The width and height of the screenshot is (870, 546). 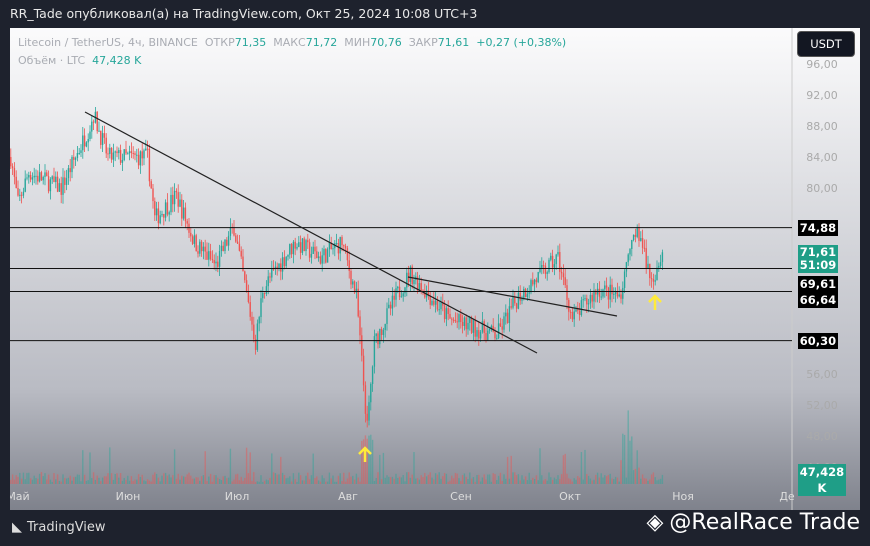 What do you see at coordinates (52, 60) in the screenshot?
I see `volume-label: Объём · LTC` at bounding box center [52, 60].